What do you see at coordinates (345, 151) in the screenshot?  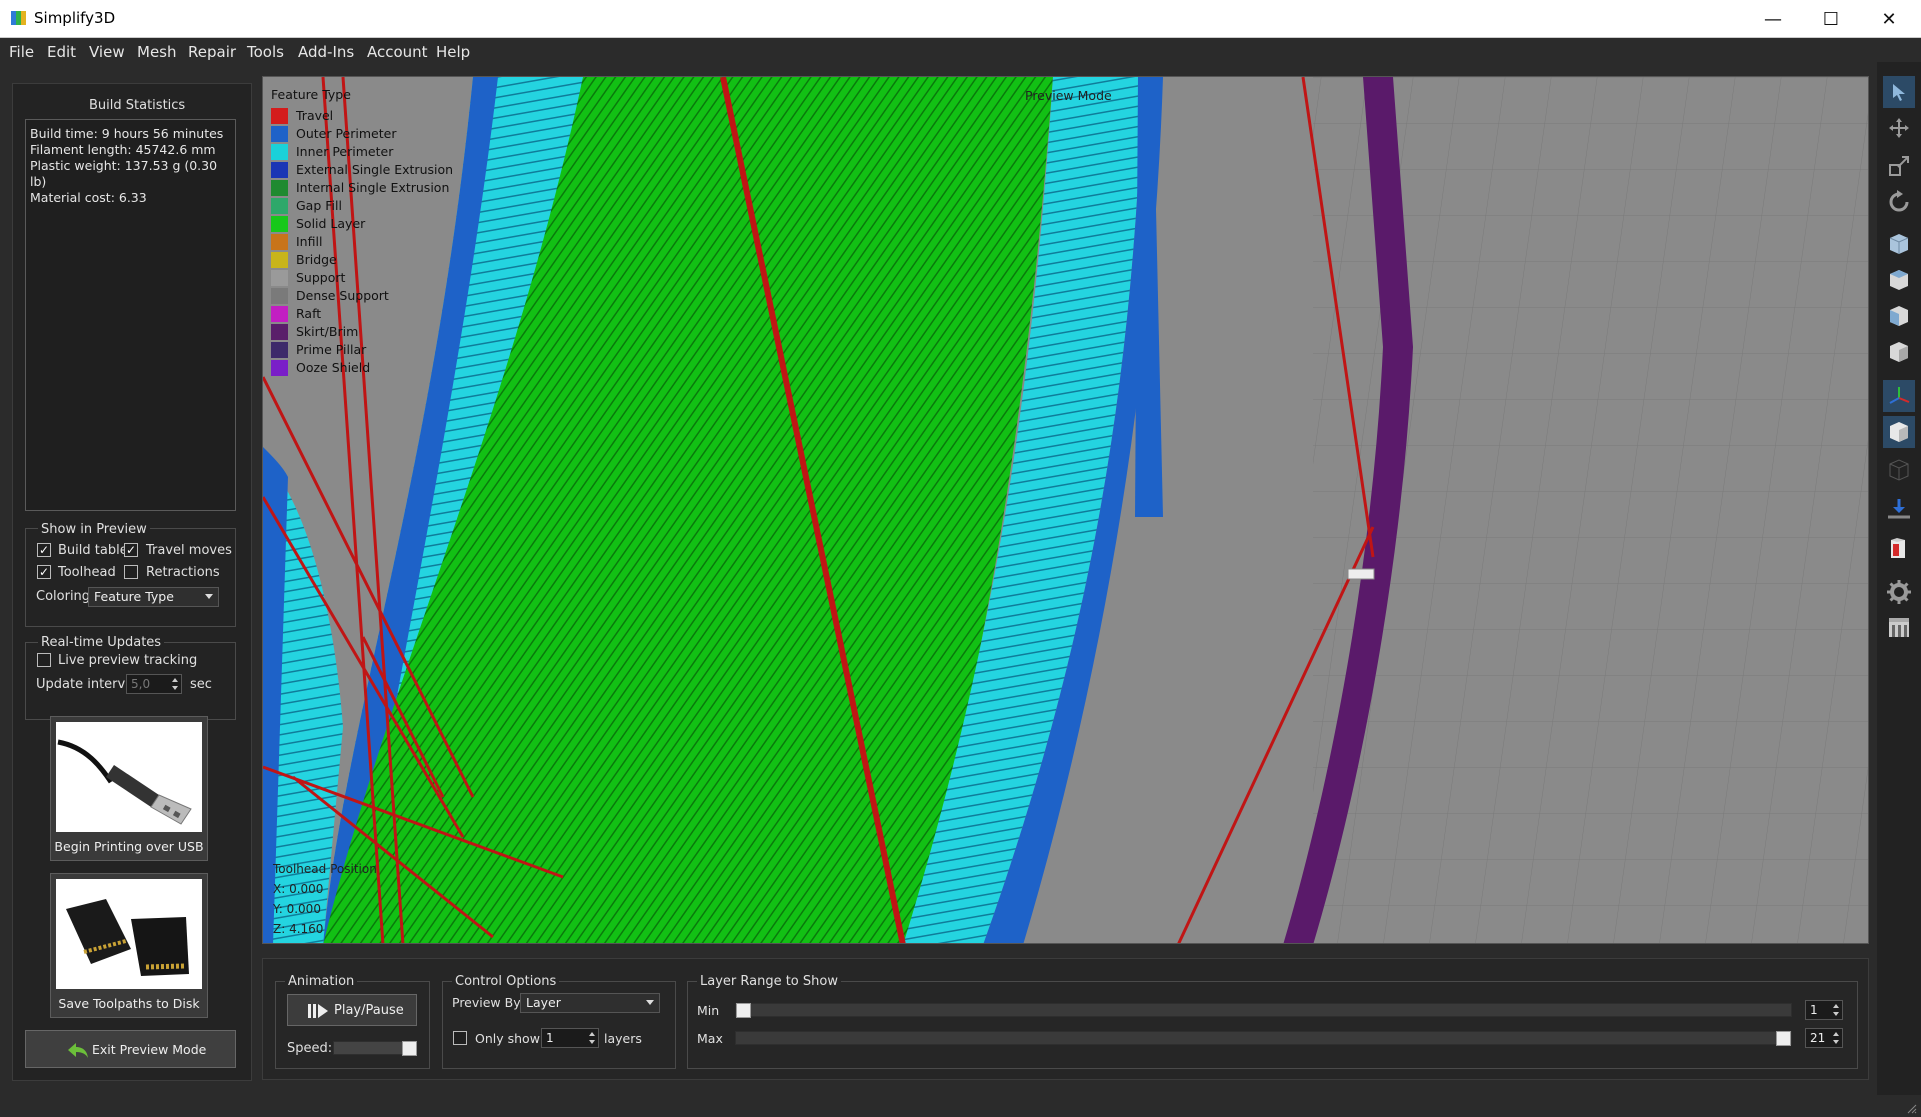 I see `legend-label: Inner Perimeter` at bounding box center [345, 151].